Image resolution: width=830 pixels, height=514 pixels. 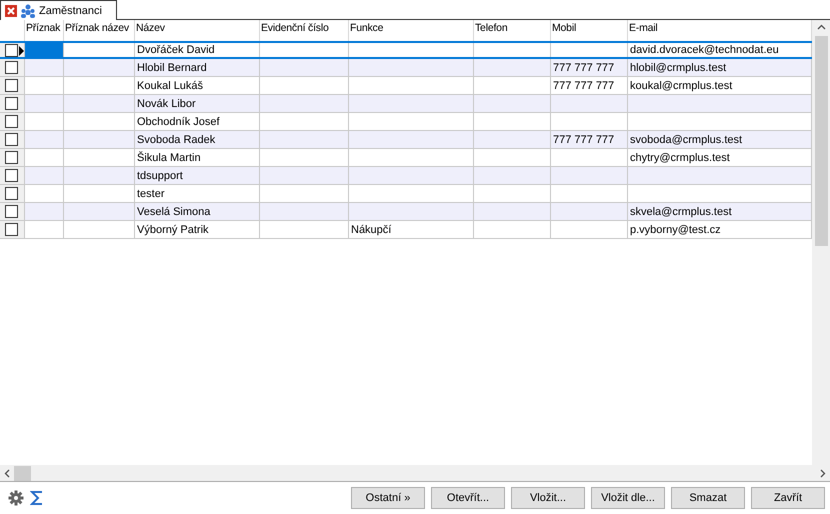 I want to click on tab: Zaměstnanci, so click(x=58, y=10).